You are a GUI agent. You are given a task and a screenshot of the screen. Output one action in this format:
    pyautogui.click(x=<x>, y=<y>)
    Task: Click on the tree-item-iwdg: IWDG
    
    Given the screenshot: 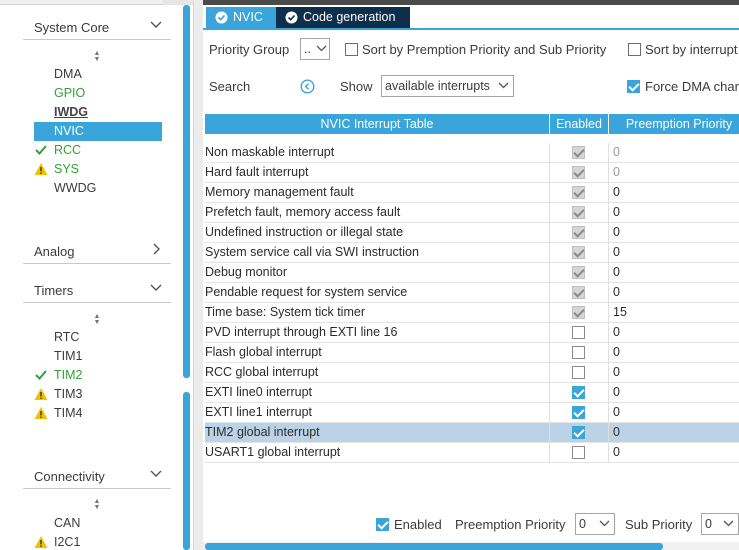 What is the action you would take?
    pyautogui.click(x=98, y=112)
    